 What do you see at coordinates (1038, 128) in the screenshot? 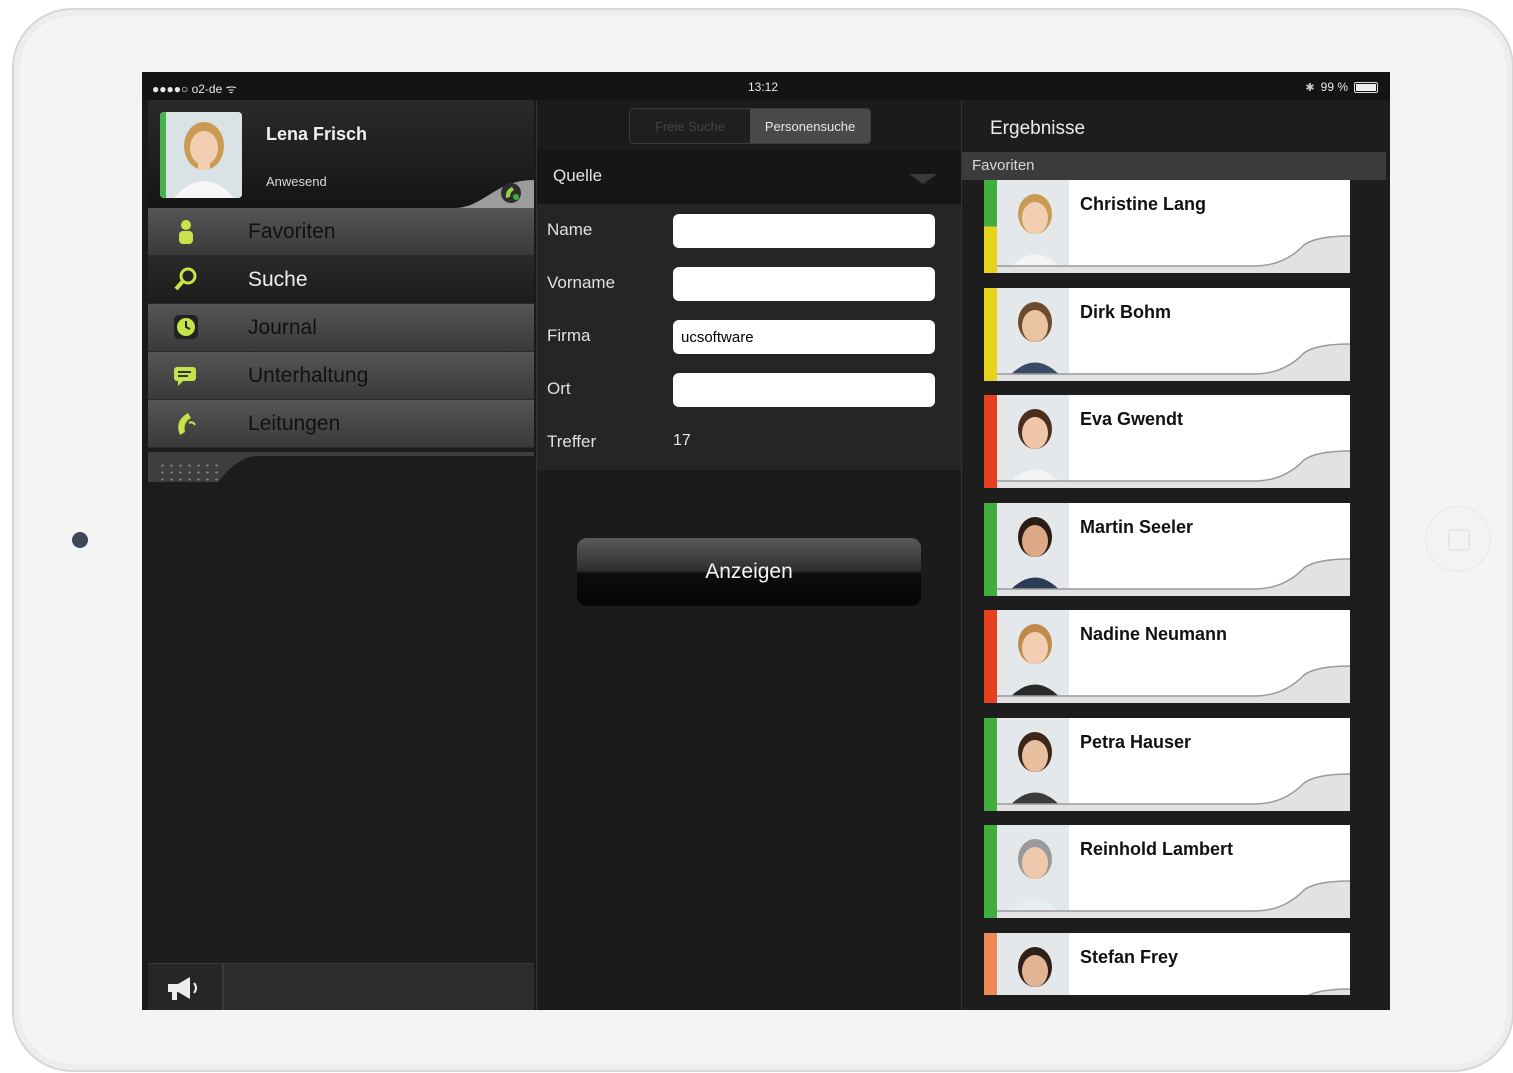
I see `results-title: Ergebnisse` at bounding box center [1038, 128].